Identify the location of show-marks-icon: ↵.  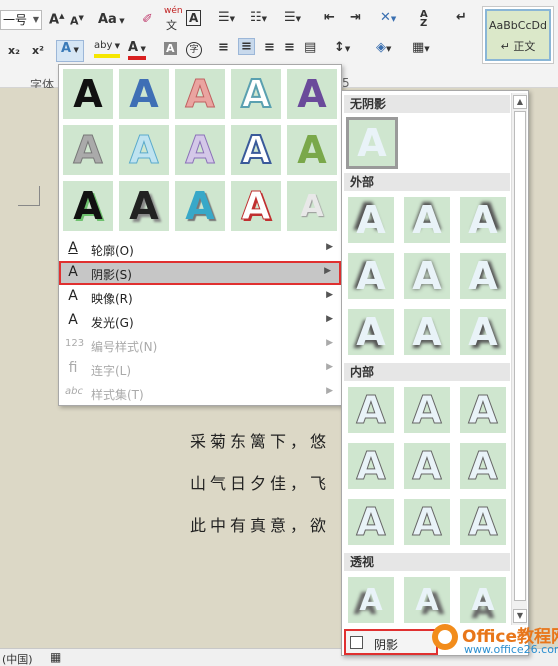
(461, 17).